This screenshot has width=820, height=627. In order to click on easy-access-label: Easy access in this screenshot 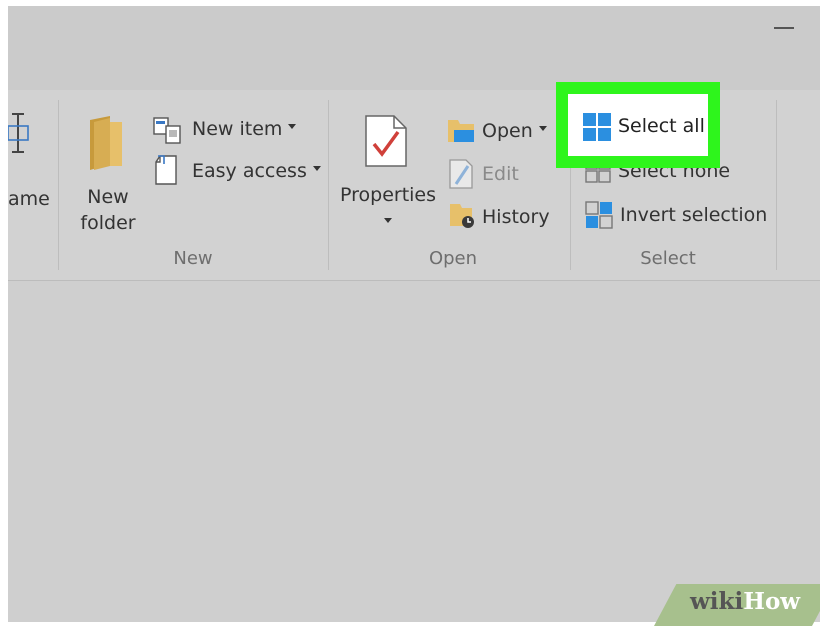, I will do `click(256, 171)`.